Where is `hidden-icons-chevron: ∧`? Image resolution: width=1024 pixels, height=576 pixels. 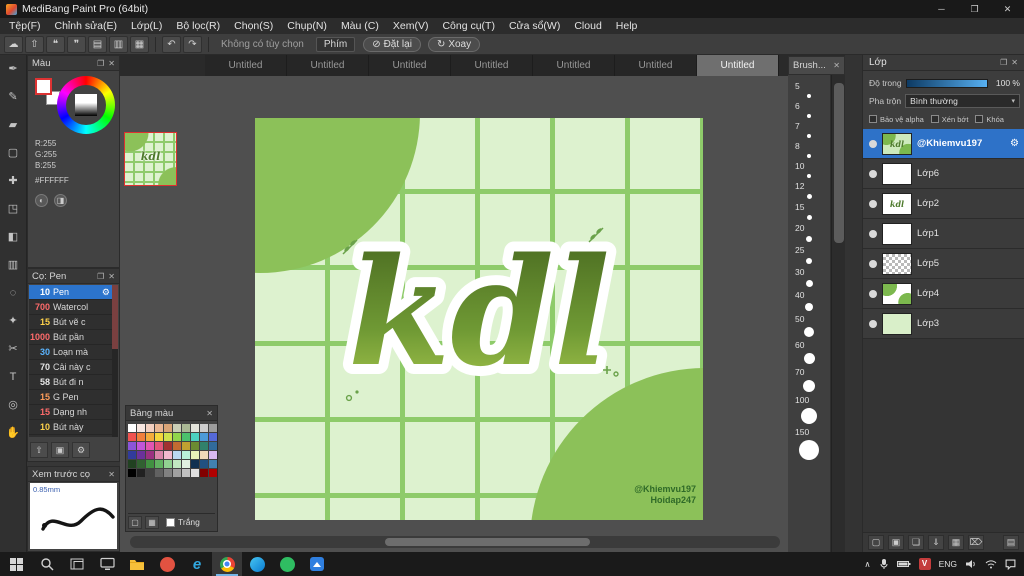 hidden-icons-chevron: ∧ is located at coordinates (867, 564).